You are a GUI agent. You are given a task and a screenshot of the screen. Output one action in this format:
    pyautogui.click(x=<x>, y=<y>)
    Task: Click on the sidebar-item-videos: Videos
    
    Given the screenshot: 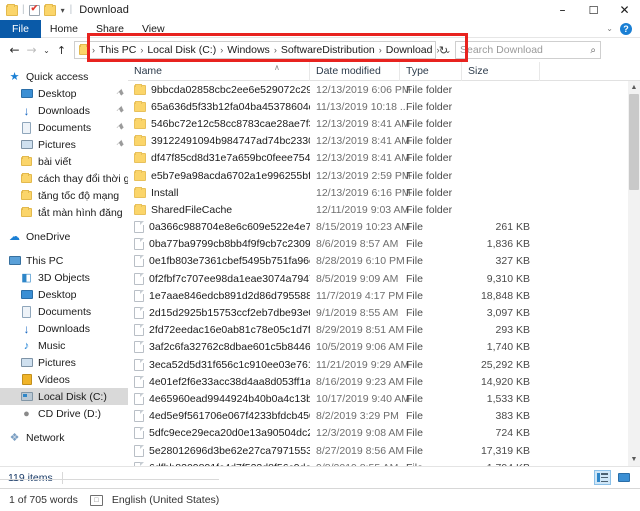 What is the action you would take?
    pyautogui.click(x=64, y=379)
    